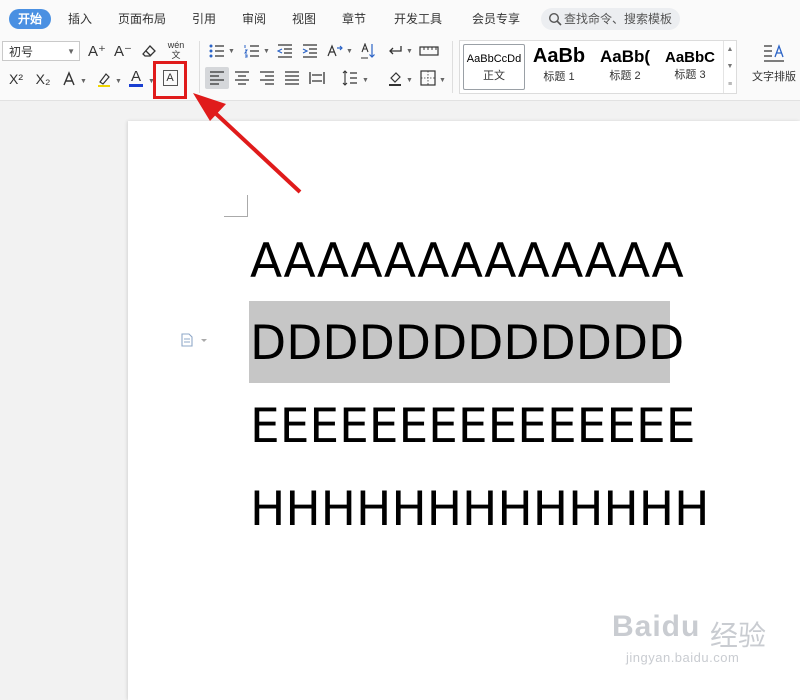 The width and height of the screenshot is (800, 700). I want to click on sort-icon, so click(368, 51).